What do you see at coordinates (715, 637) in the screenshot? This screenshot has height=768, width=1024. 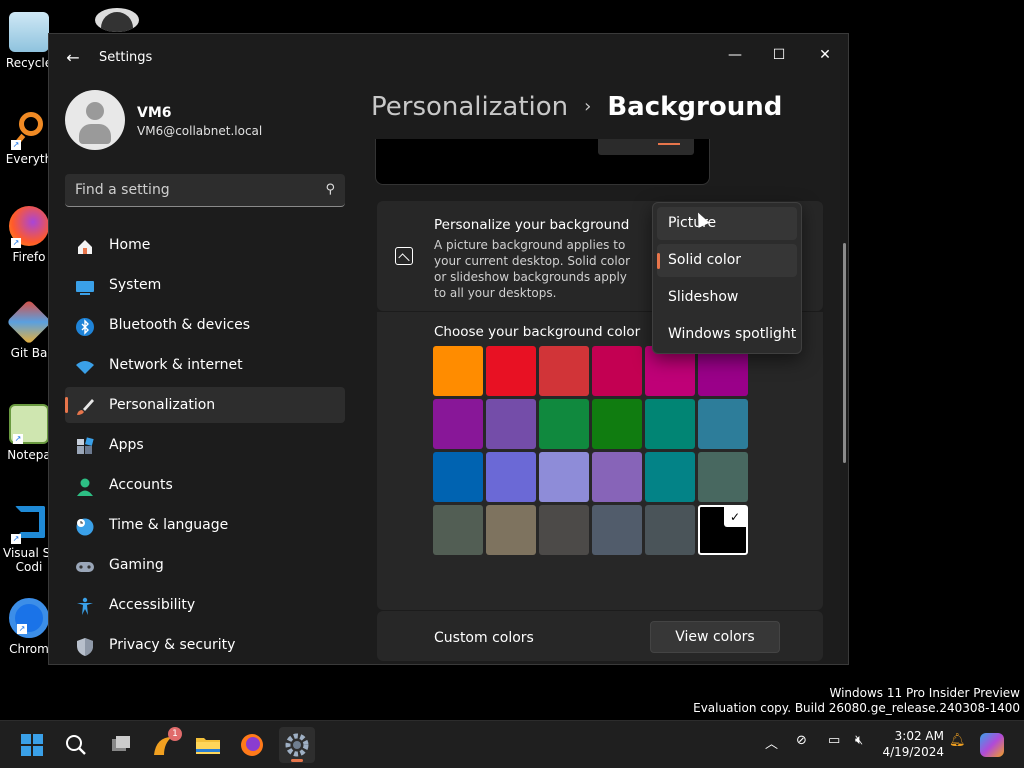 I see `view-colors-button: View colors` at bounding box center [715, 637].